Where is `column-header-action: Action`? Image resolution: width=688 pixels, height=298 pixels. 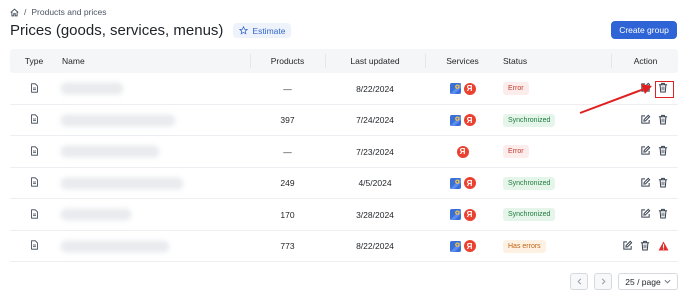 column-header-action: Action is located at coordinates (645, 61).